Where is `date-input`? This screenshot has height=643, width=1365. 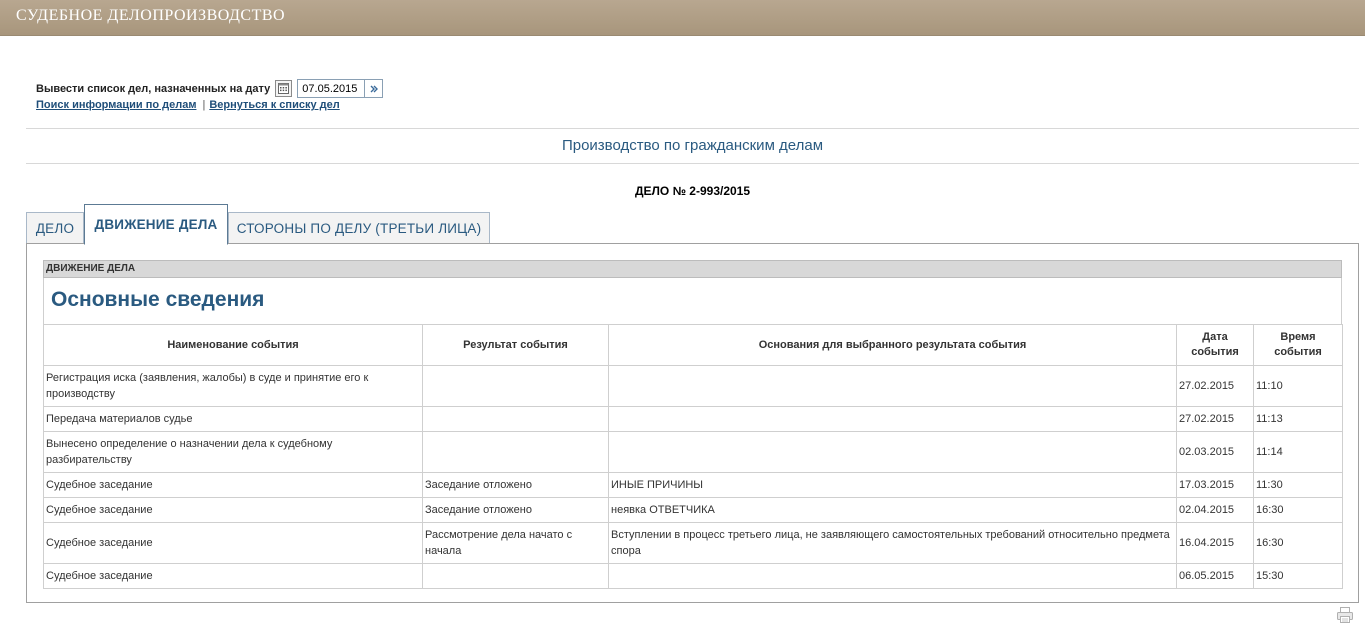 date-input is located at coordinates (331, 88).